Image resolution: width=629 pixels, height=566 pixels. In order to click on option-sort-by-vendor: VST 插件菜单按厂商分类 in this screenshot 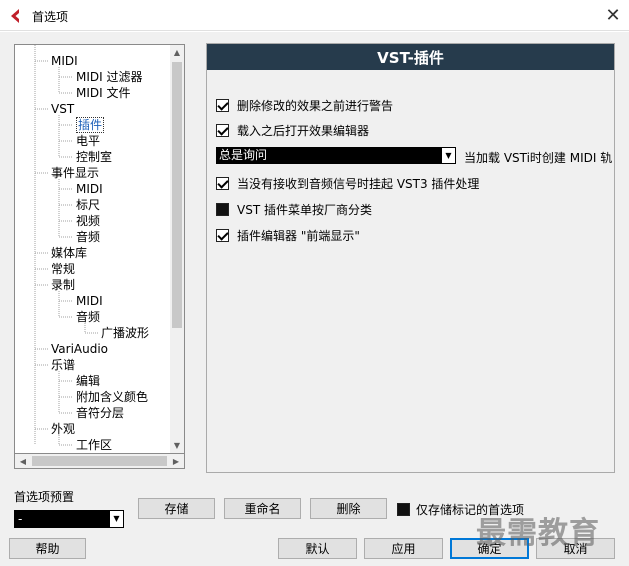, I will do `click(294, 209)`.